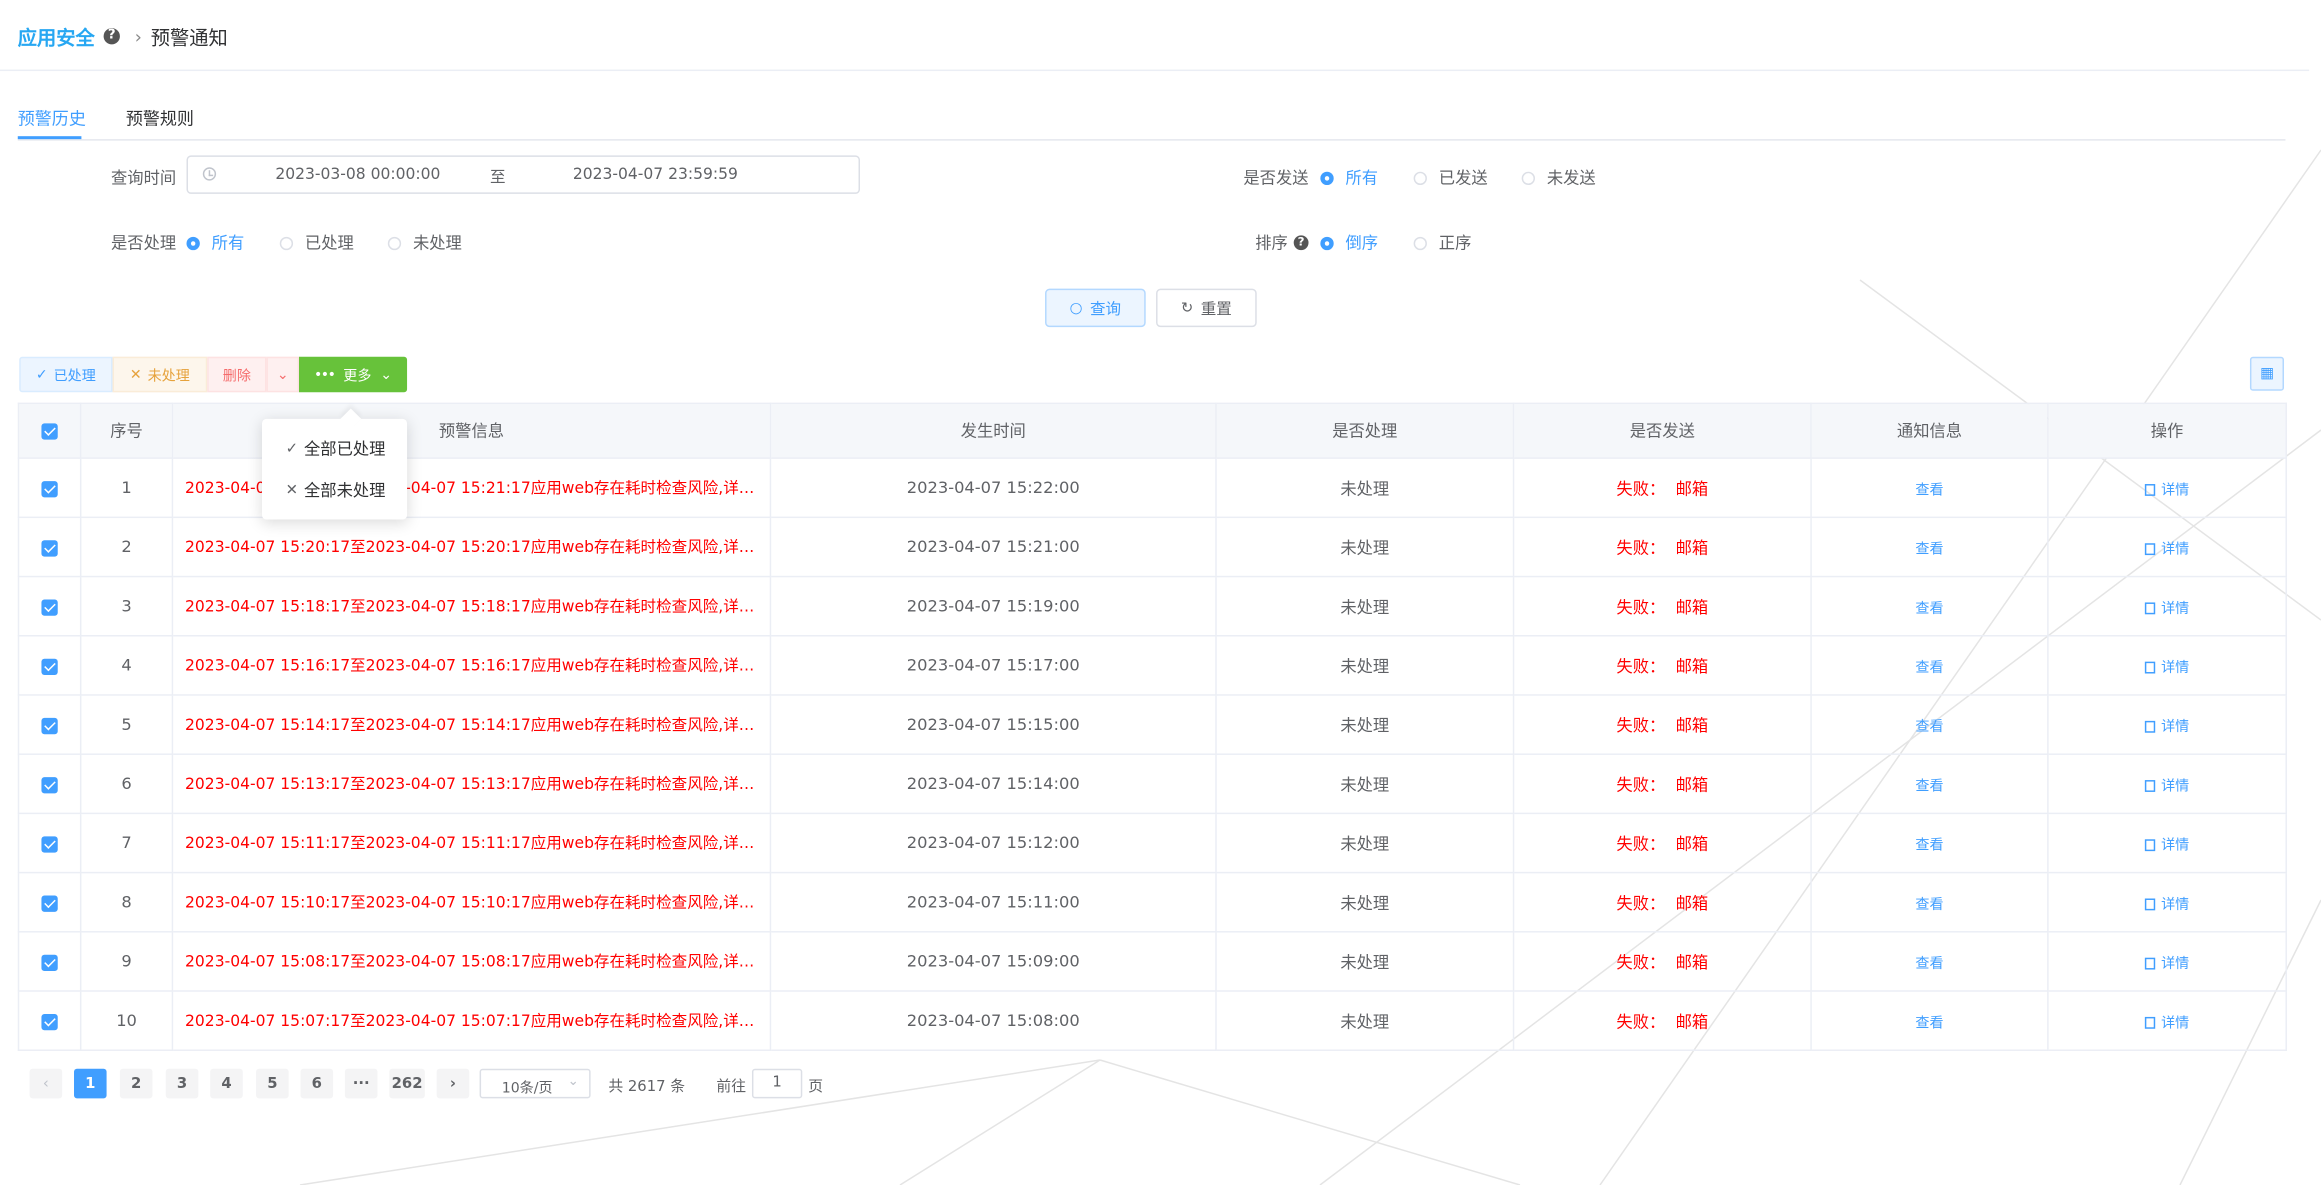 This screenshot has width=2321, height=1186. I want to click on page-button: 6, so click(317, 1083).